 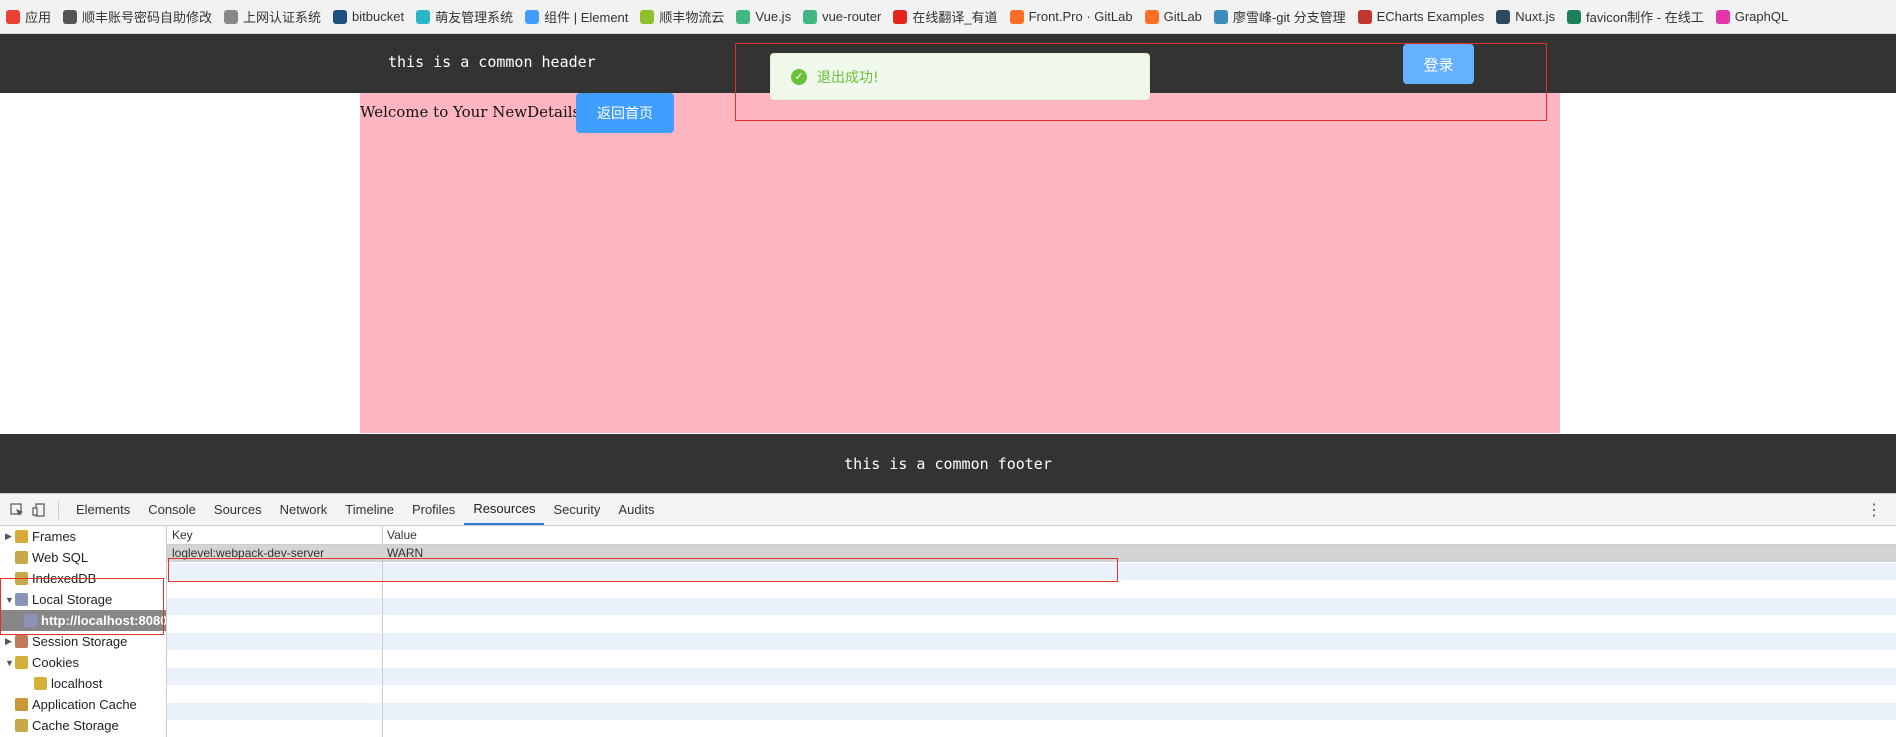 I want to click on bookmark-item: 萌友管理系统, so click(x=464, y=16).